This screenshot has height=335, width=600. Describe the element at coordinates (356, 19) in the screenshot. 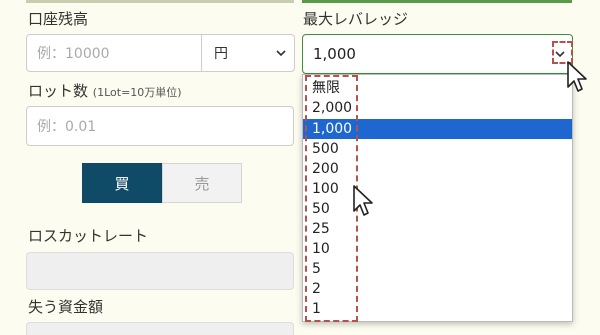

I see `max-leverage-label: 最大レバレッジ` at that location.